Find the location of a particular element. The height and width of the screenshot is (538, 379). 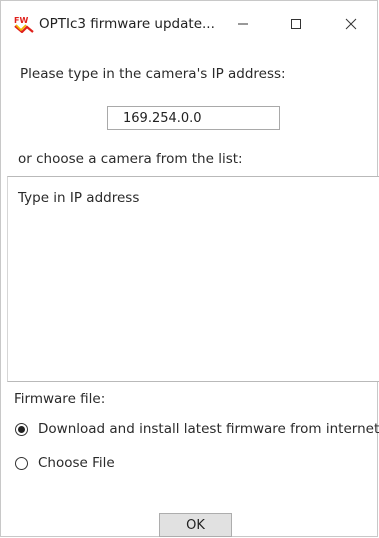

list-item: Type in IP address is located at coordinates (78, 198).